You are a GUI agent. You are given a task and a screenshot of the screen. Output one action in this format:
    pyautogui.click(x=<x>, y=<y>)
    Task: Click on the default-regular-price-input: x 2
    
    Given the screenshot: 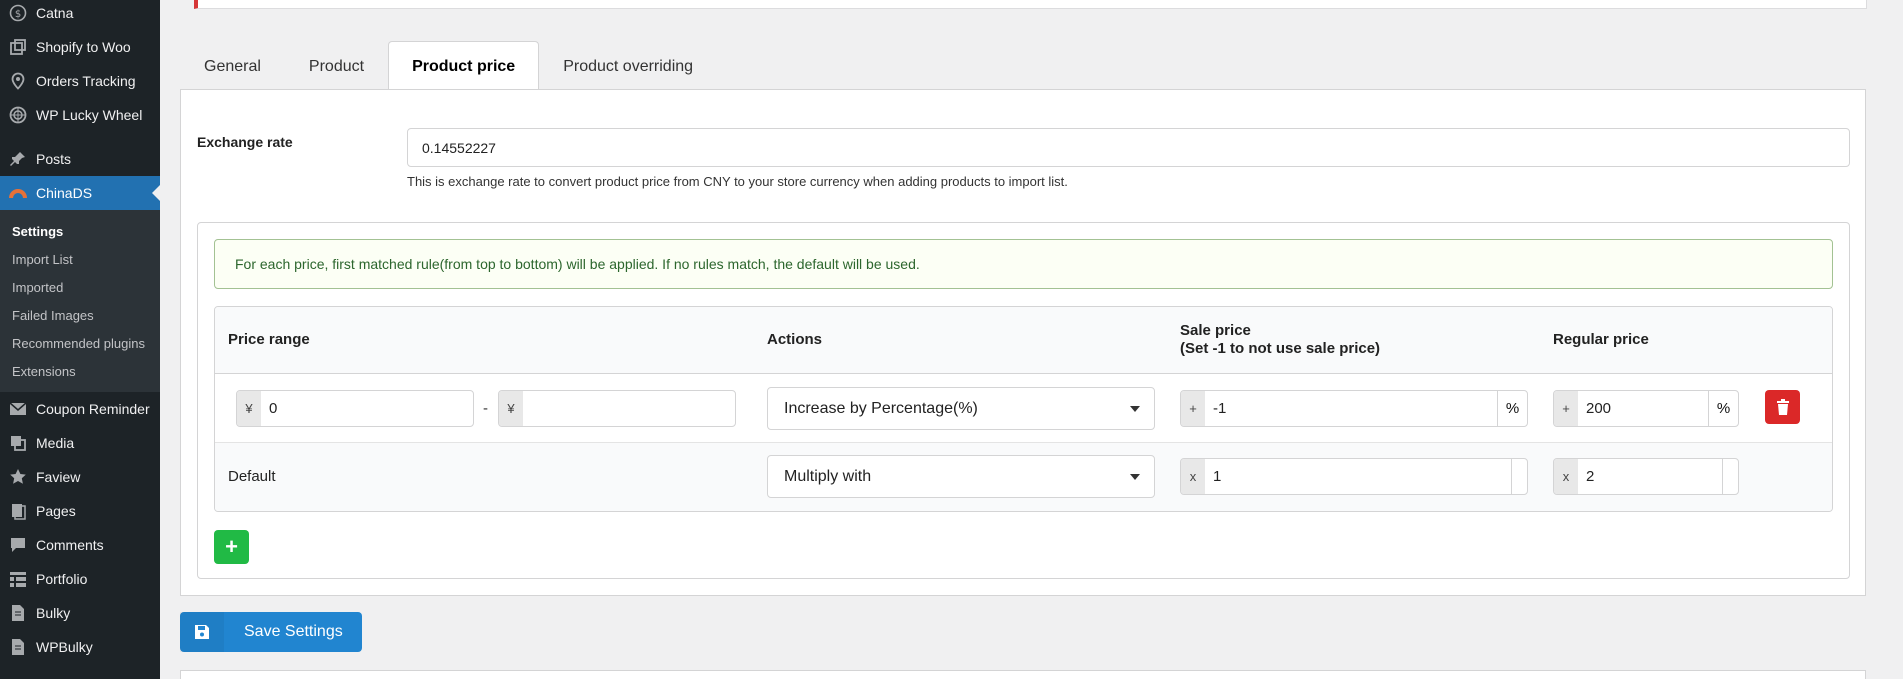 What is the action you would take?
    pyautogui.click(x=1646, y=476)
    